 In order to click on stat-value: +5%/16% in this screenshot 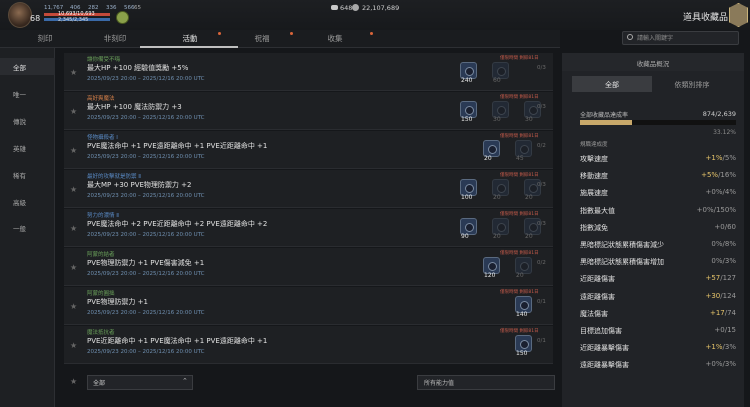, I will do `click(718, 175)`.